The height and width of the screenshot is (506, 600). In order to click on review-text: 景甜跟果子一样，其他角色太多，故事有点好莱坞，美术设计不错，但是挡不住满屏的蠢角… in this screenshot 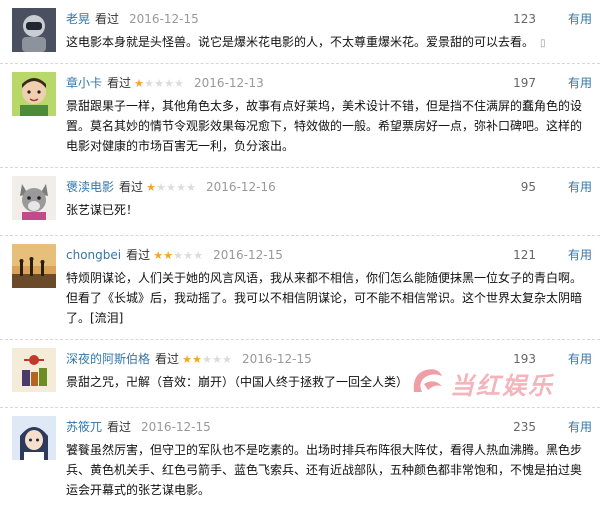, I will do `click(324, 126)`.